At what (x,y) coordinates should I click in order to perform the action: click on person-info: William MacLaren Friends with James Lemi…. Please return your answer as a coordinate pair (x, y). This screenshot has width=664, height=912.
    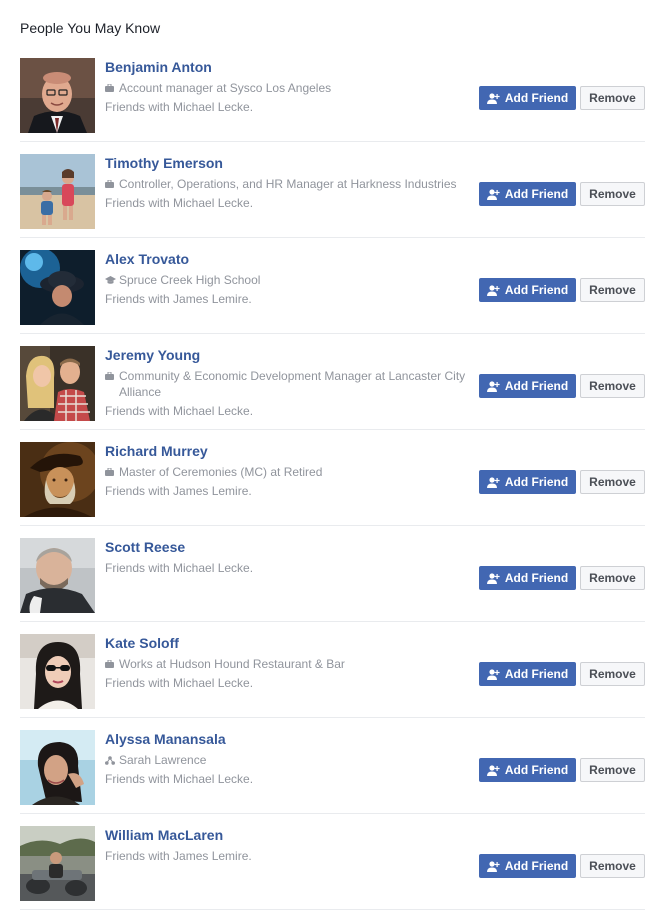
    Looking at the image, I should click on (290, 845).